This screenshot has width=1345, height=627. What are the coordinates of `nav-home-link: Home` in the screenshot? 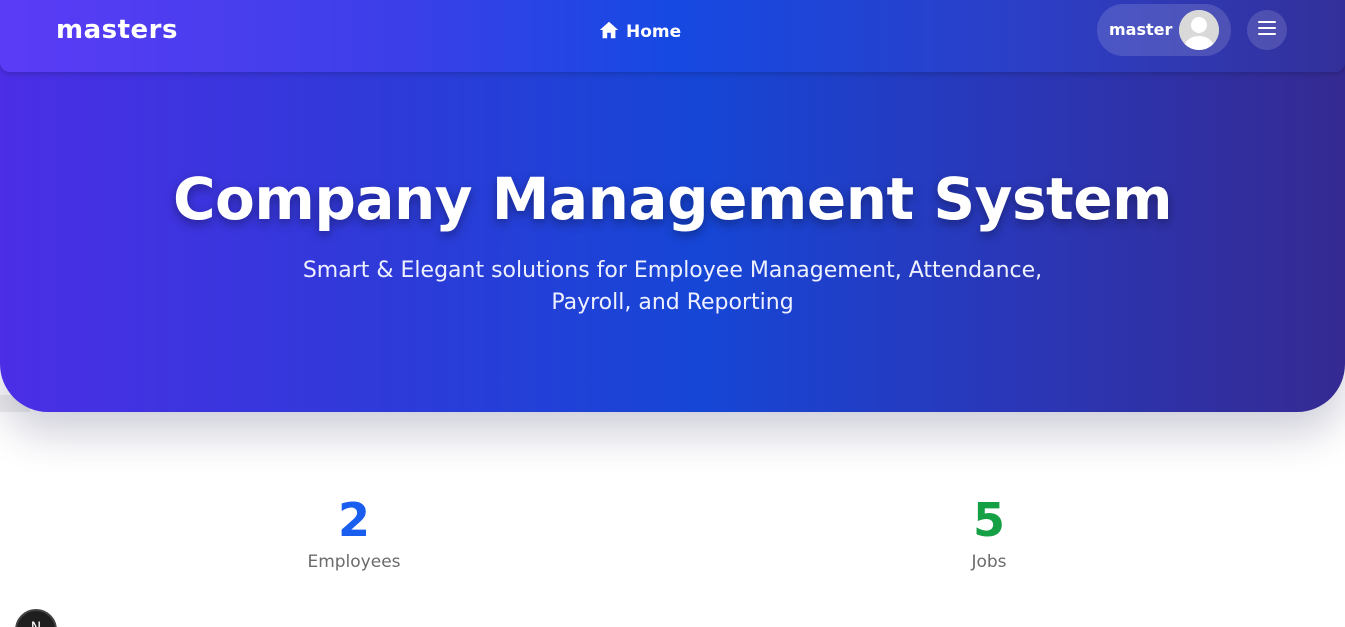 It's located at (639, 32).